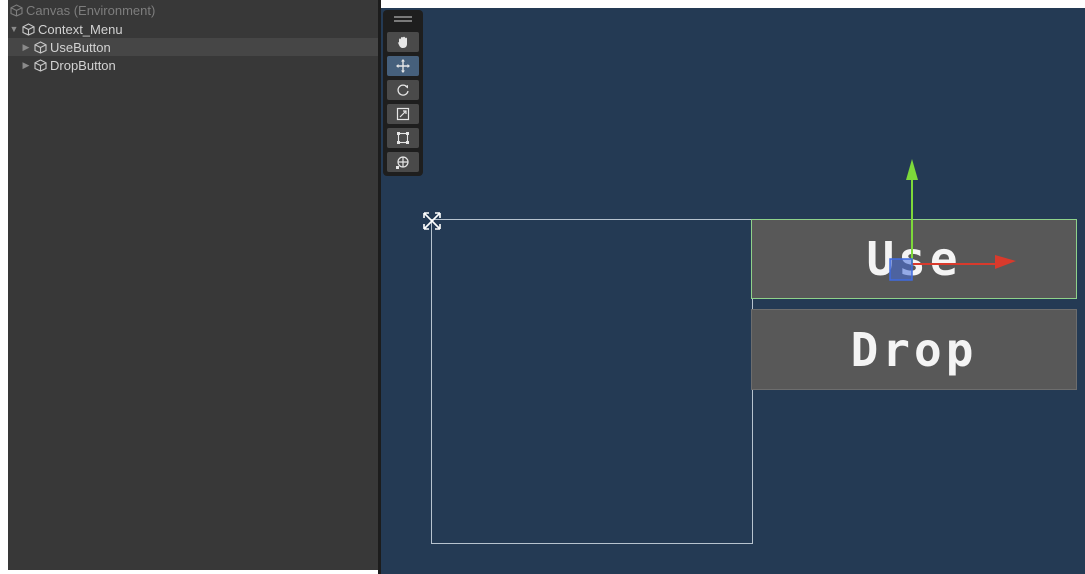  I want to click on move-icon, so click(403, 66).